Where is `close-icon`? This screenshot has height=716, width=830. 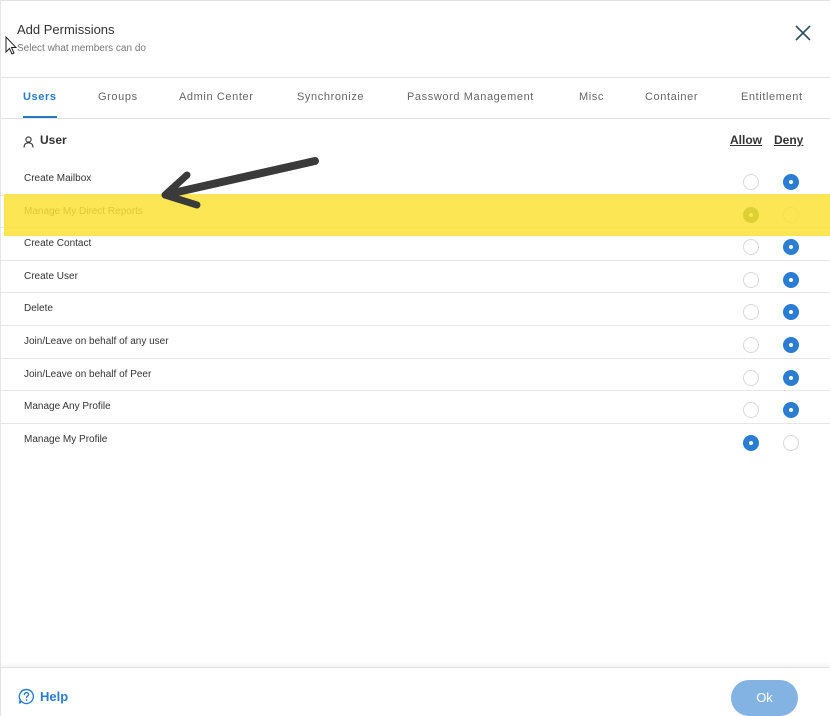 close-icon is located at coordinates (803, 33).